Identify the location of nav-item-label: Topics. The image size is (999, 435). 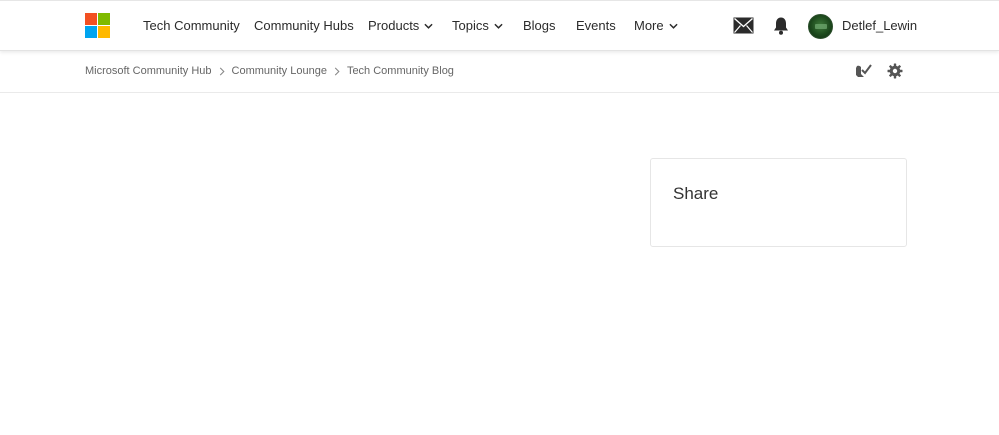
(470, 25).